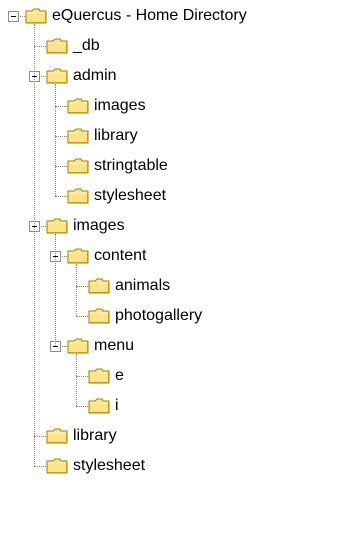 The height and width of the screenshot is (546, 342). I want to click on tree-node-label: animals, so click(142, 286).